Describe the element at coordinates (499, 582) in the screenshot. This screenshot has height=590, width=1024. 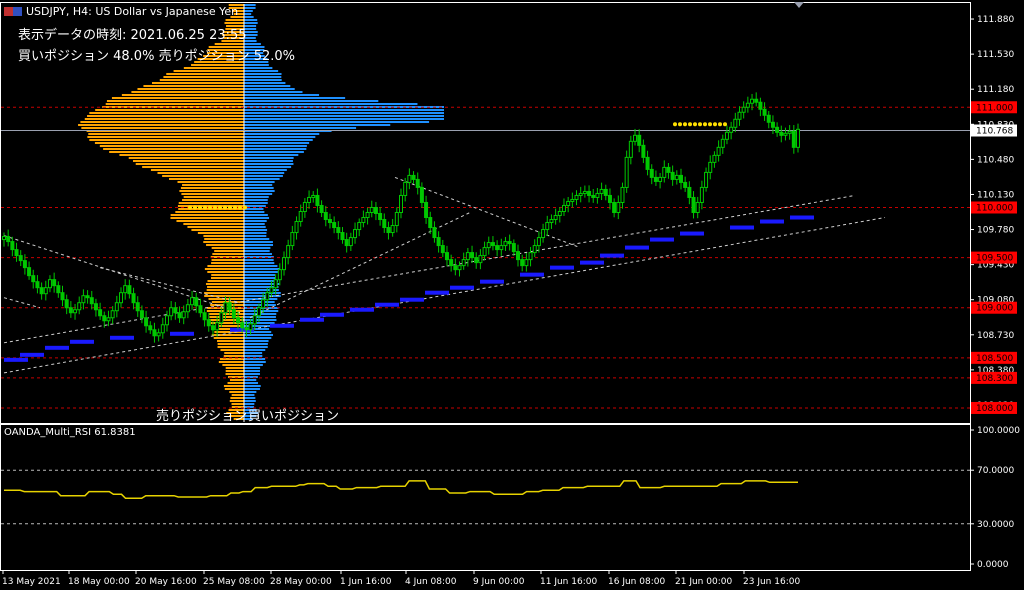
I see `time-axis-label: 9 Jun 00:00` at that location.